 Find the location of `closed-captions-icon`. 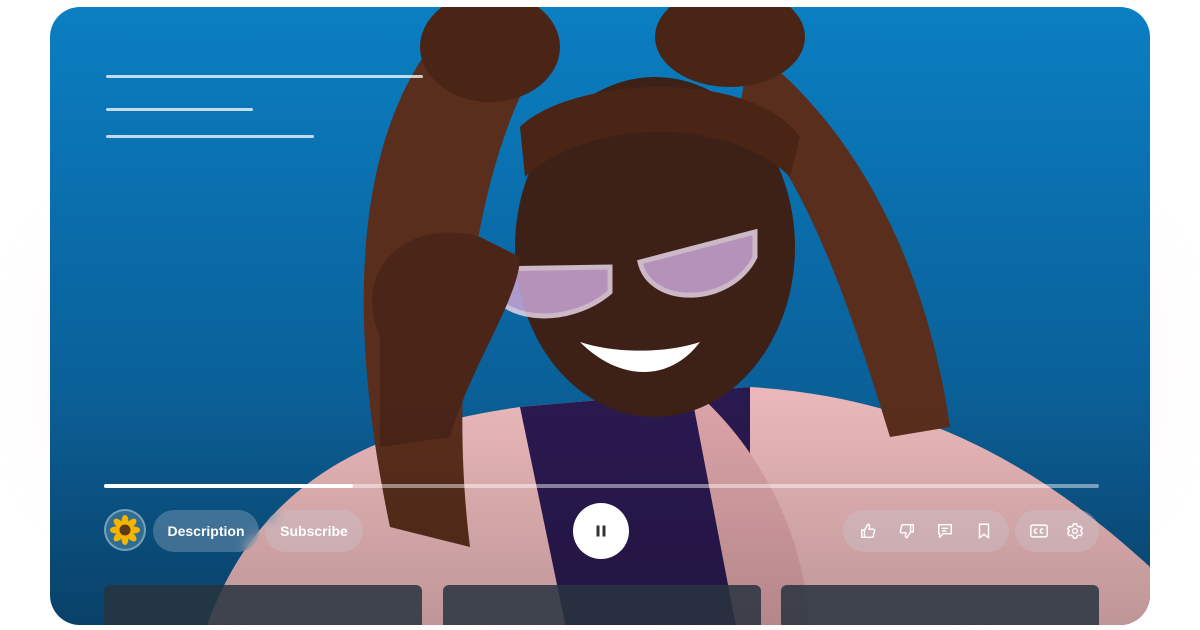

closed-captions-icon is located at coordinates (1039, 531).